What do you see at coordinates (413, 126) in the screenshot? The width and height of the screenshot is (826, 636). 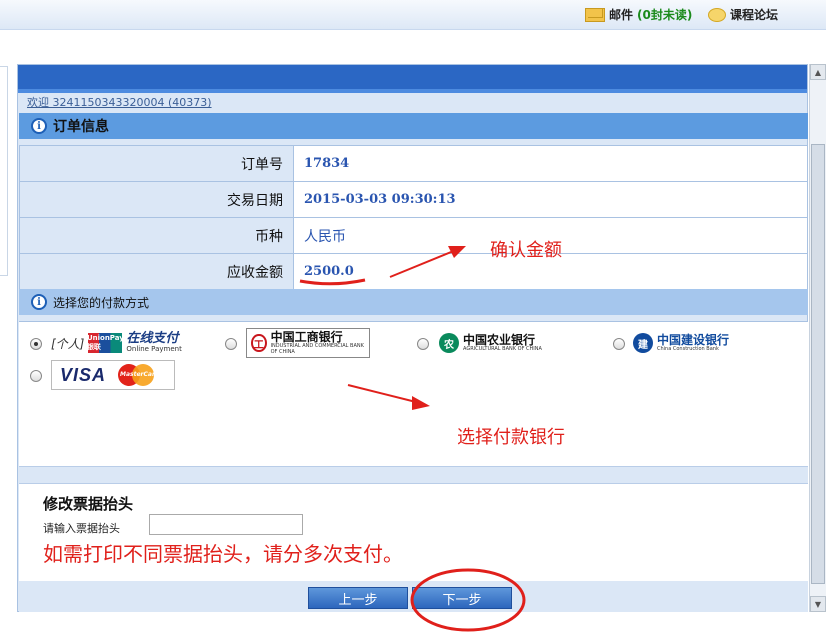 I see `order-info-header: i 订单信息` at bounding box center [413, 126].